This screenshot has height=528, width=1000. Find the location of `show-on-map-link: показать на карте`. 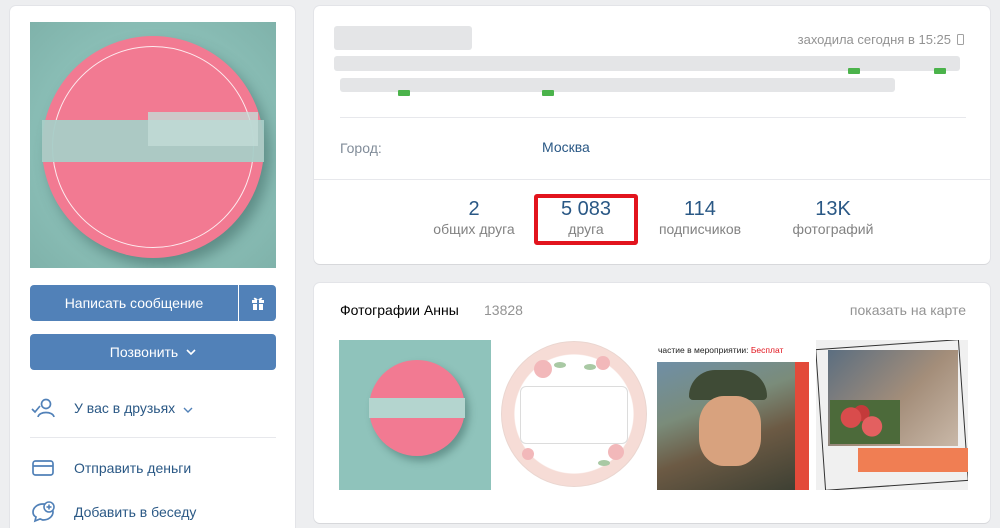

show-on-map-link: показать на карте is located at coordinates (908, 310).